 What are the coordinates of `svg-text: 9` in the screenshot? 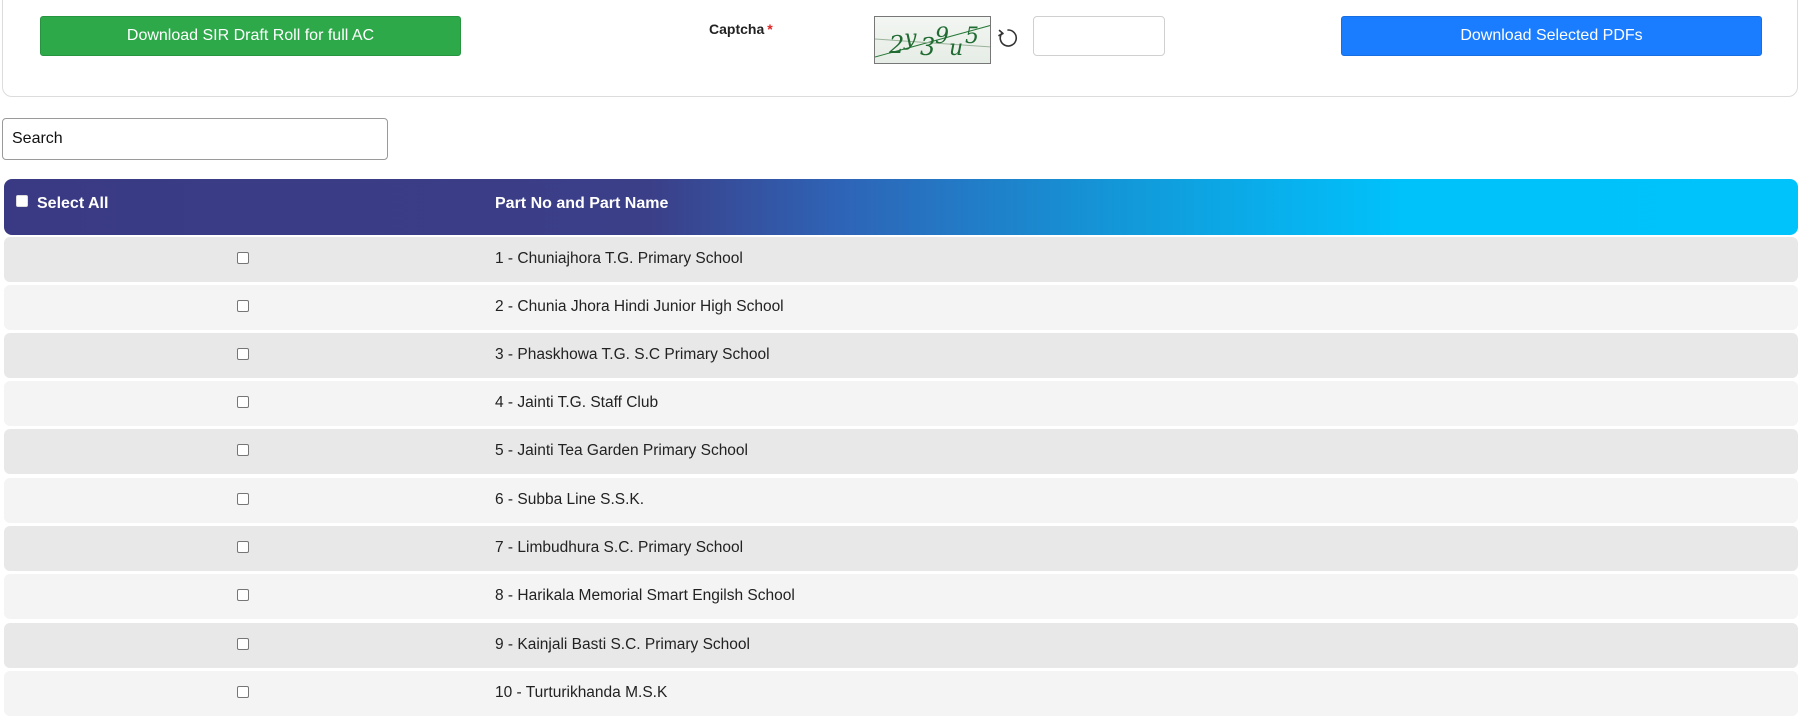 It's located at (942, 36).